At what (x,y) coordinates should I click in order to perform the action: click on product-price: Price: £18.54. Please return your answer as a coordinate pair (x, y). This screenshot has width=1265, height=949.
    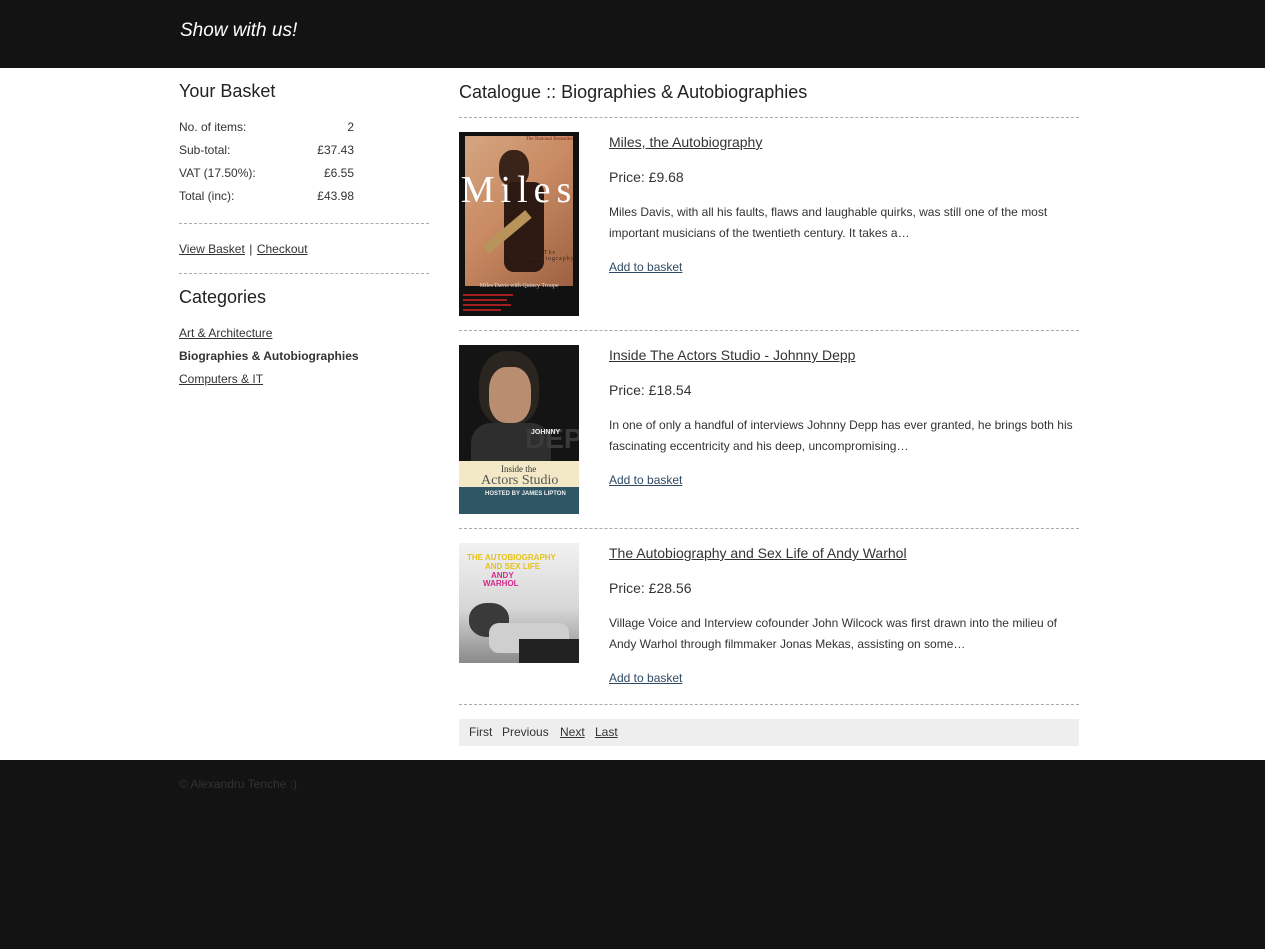
    Looking at the image, I should click on (650, 390).